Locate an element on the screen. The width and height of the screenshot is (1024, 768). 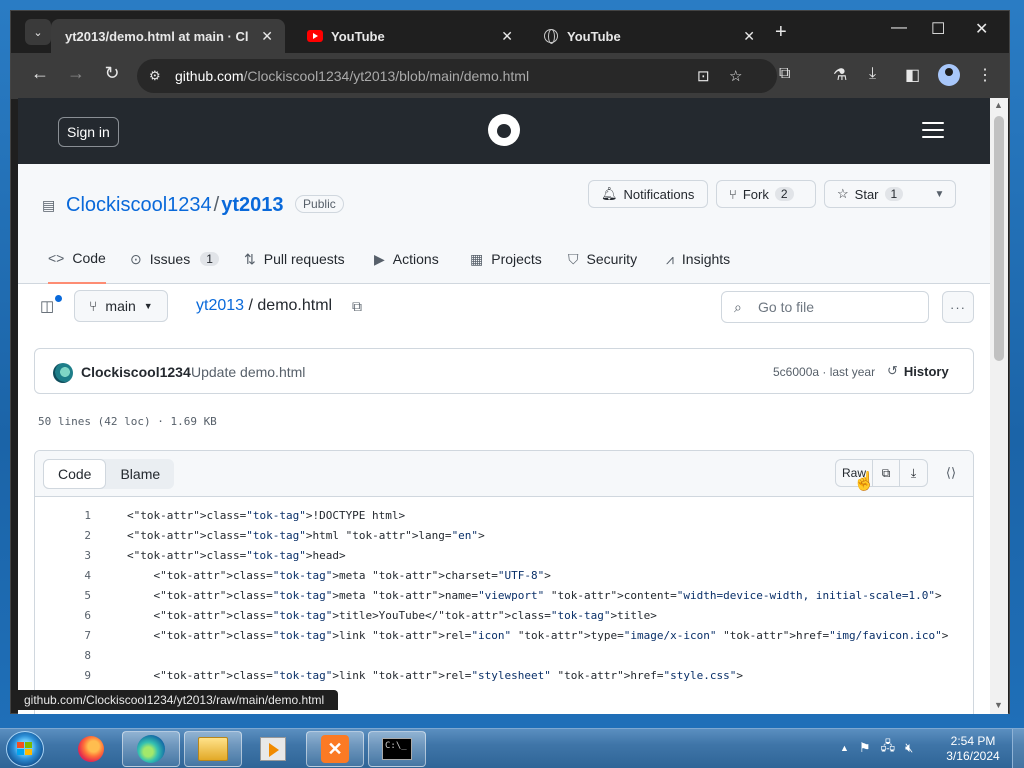
commit-message: Update demo.html is located at coordinates (248, 372).